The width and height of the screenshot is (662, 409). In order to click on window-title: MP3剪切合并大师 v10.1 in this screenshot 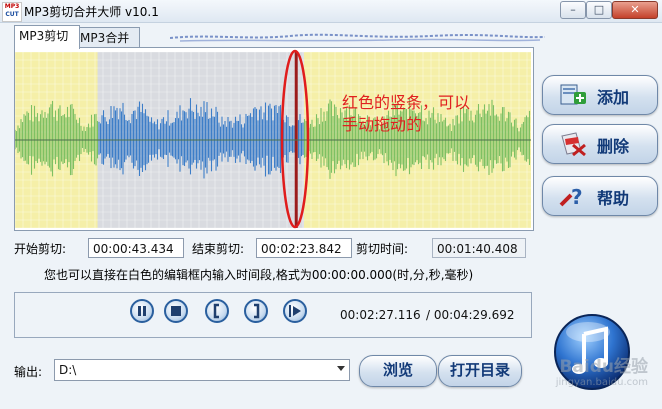, I will do `click(91, 12)`.